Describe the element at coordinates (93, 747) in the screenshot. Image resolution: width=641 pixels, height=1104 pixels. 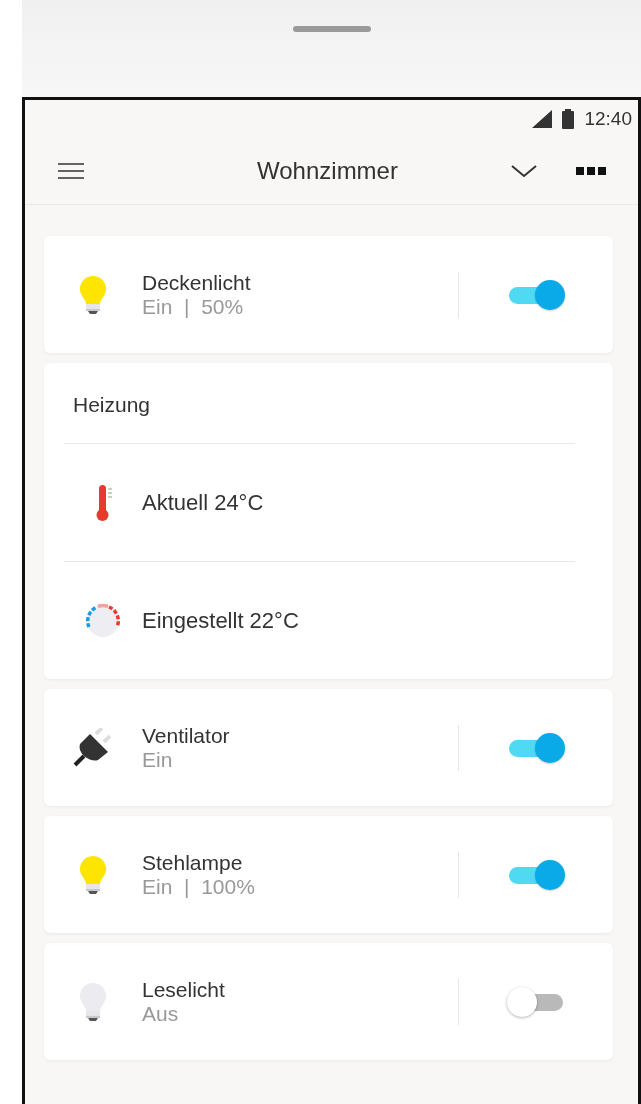
I see `plug-icon` at that location.